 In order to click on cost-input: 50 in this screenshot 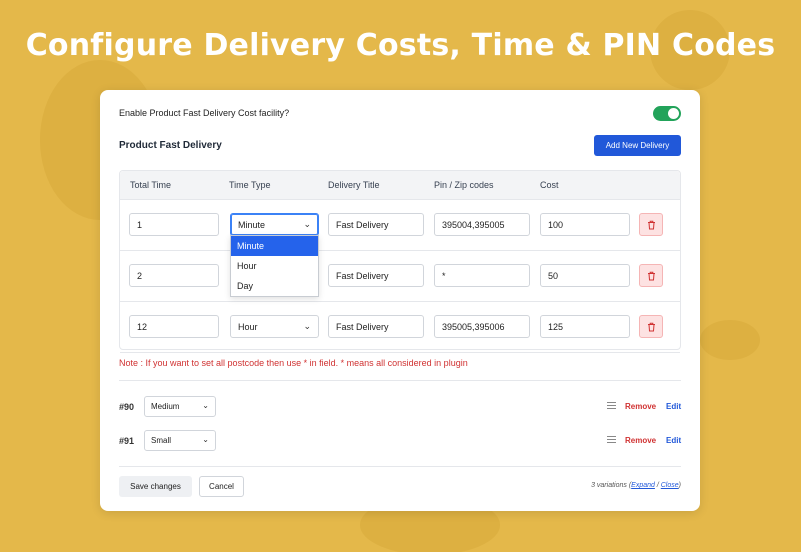, I will do `click(585, 275)`.